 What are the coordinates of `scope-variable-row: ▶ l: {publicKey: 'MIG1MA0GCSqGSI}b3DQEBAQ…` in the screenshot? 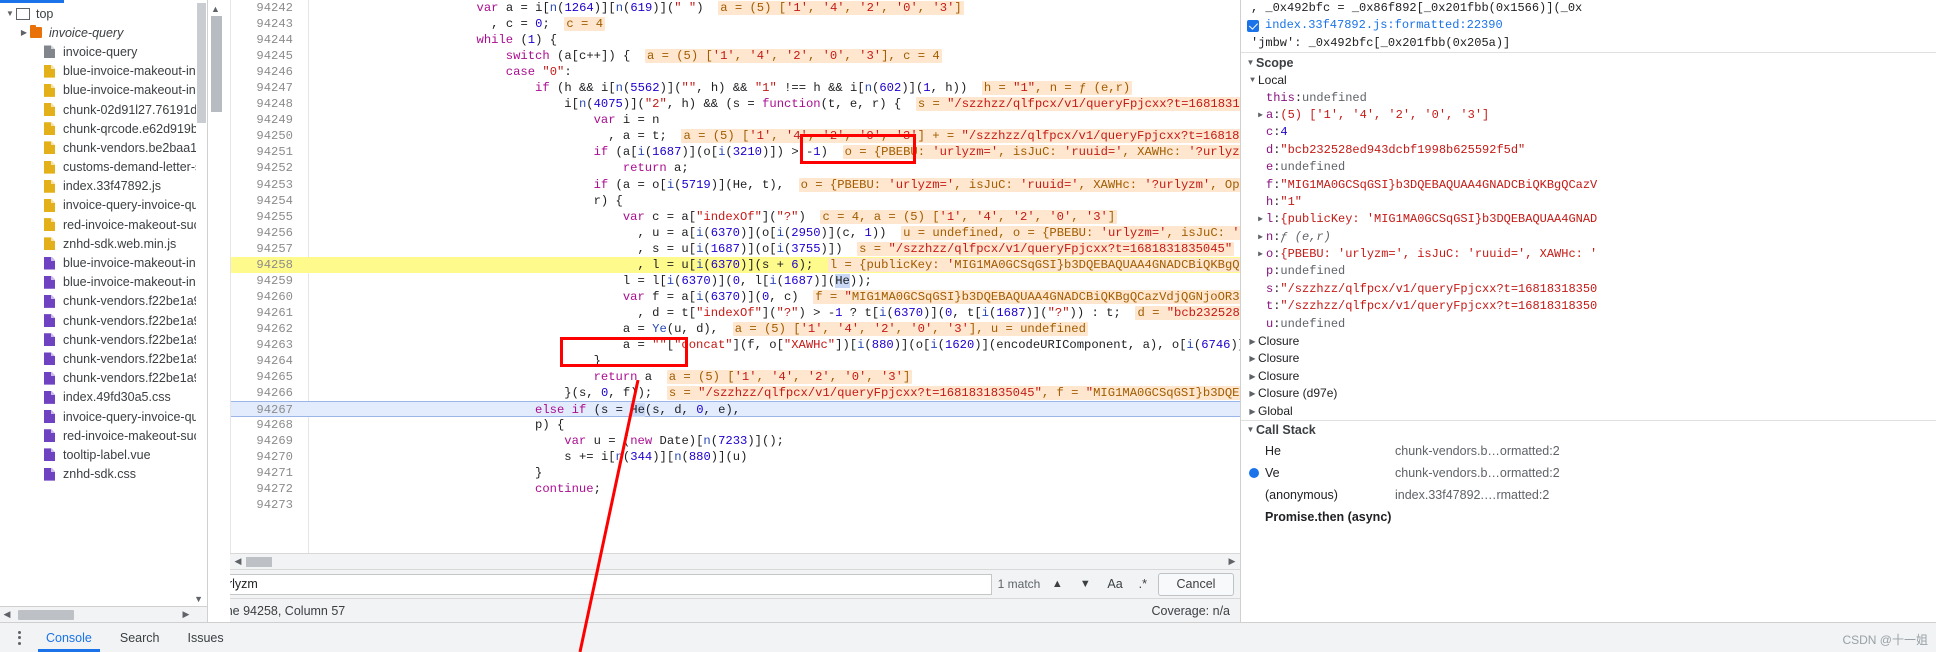 It's located at (1588, 219).